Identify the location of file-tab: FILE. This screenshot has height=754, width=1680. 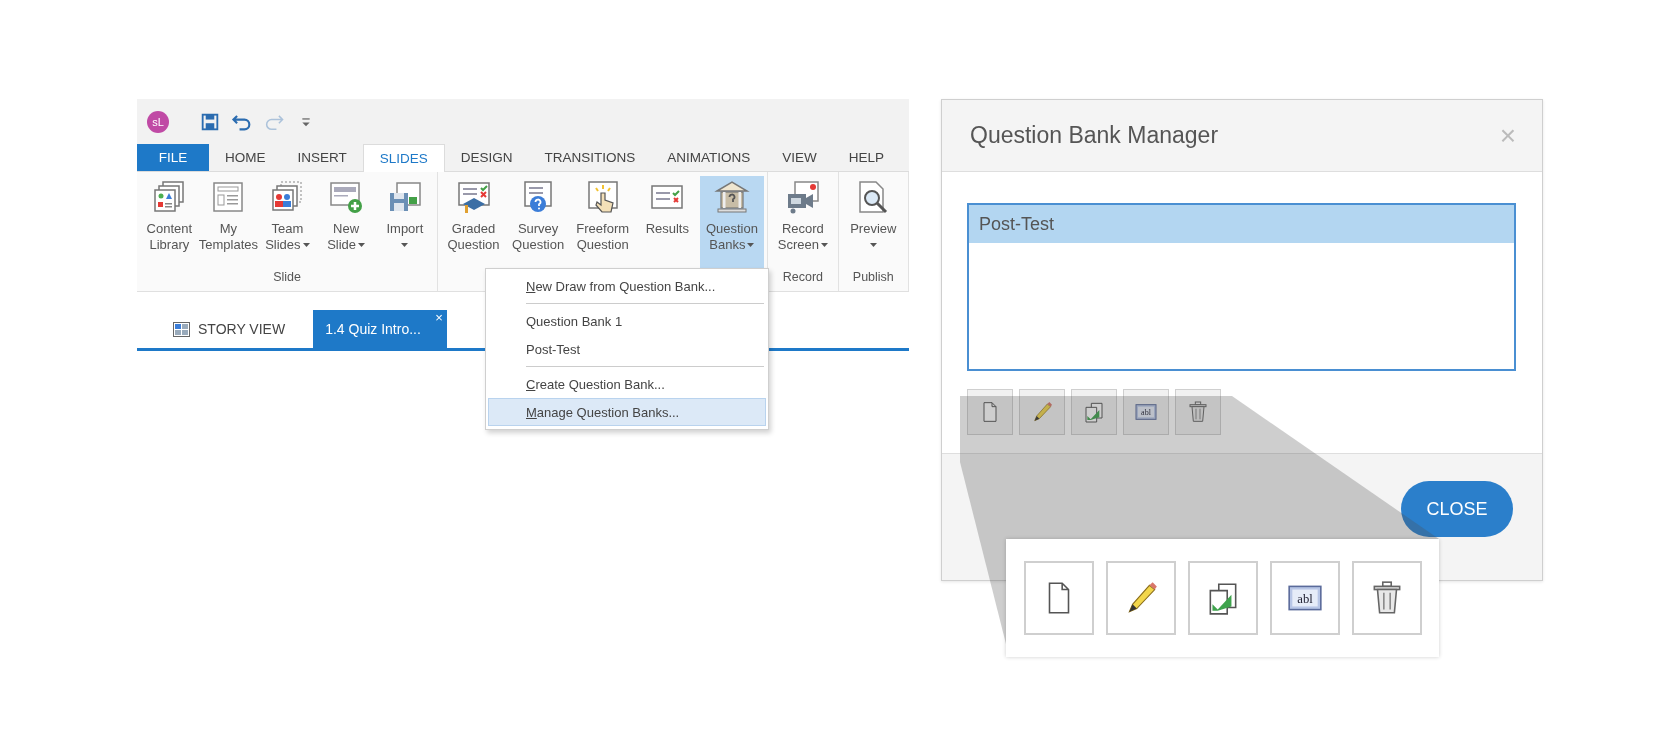
(173, 157).